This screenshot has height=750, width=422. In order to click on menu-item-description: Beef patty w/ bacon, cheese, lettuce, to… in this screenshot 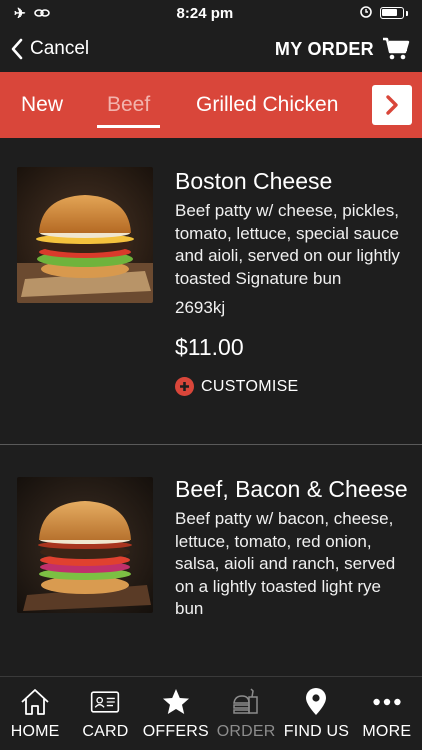, I will do `click(285, 563)`.